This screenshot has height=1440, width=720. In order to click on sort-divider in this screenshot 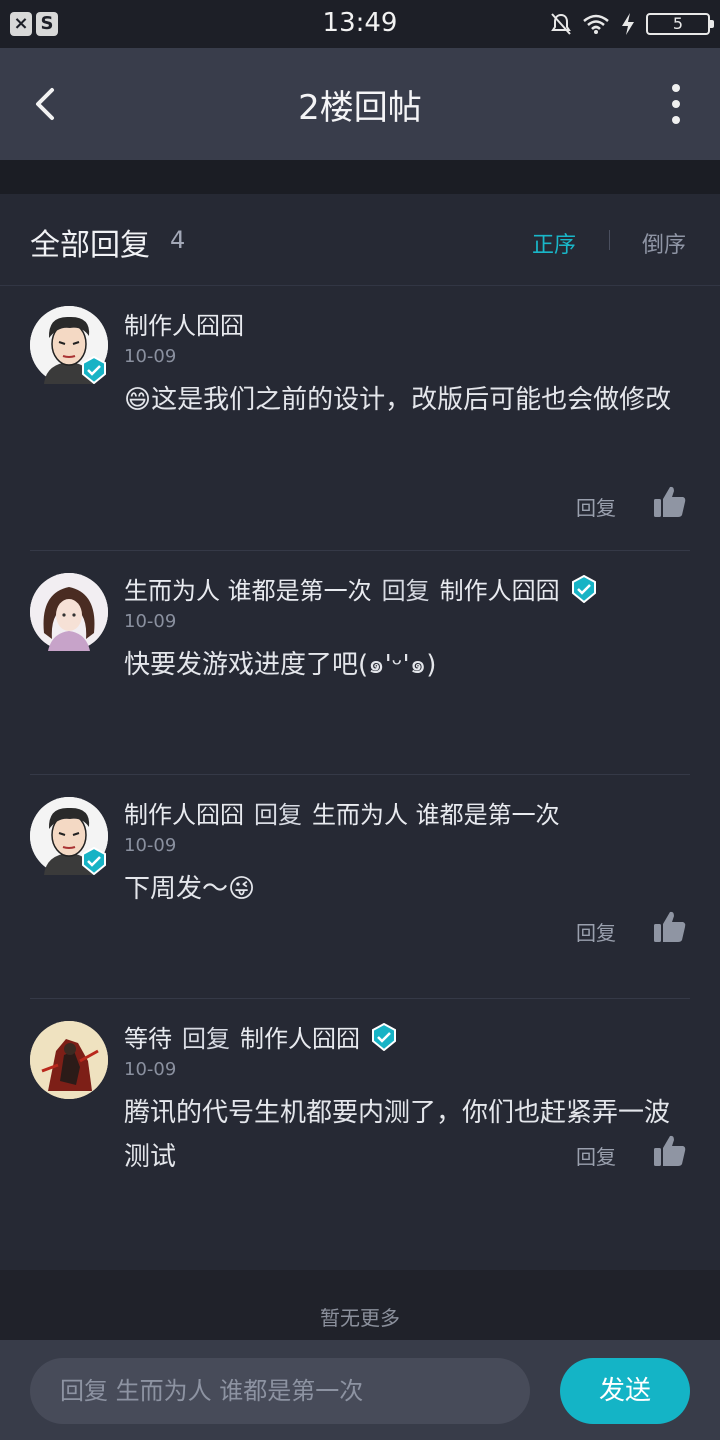, I will do `click(609, 240)`.